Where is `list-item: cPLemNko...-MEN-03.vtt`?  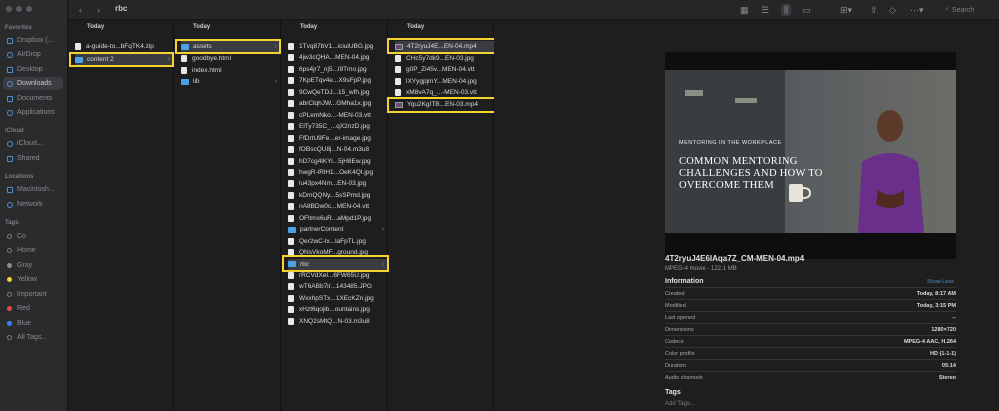 list-item: cPLemNko...-MEN-03.vtt is located at coordinates (338, 115).